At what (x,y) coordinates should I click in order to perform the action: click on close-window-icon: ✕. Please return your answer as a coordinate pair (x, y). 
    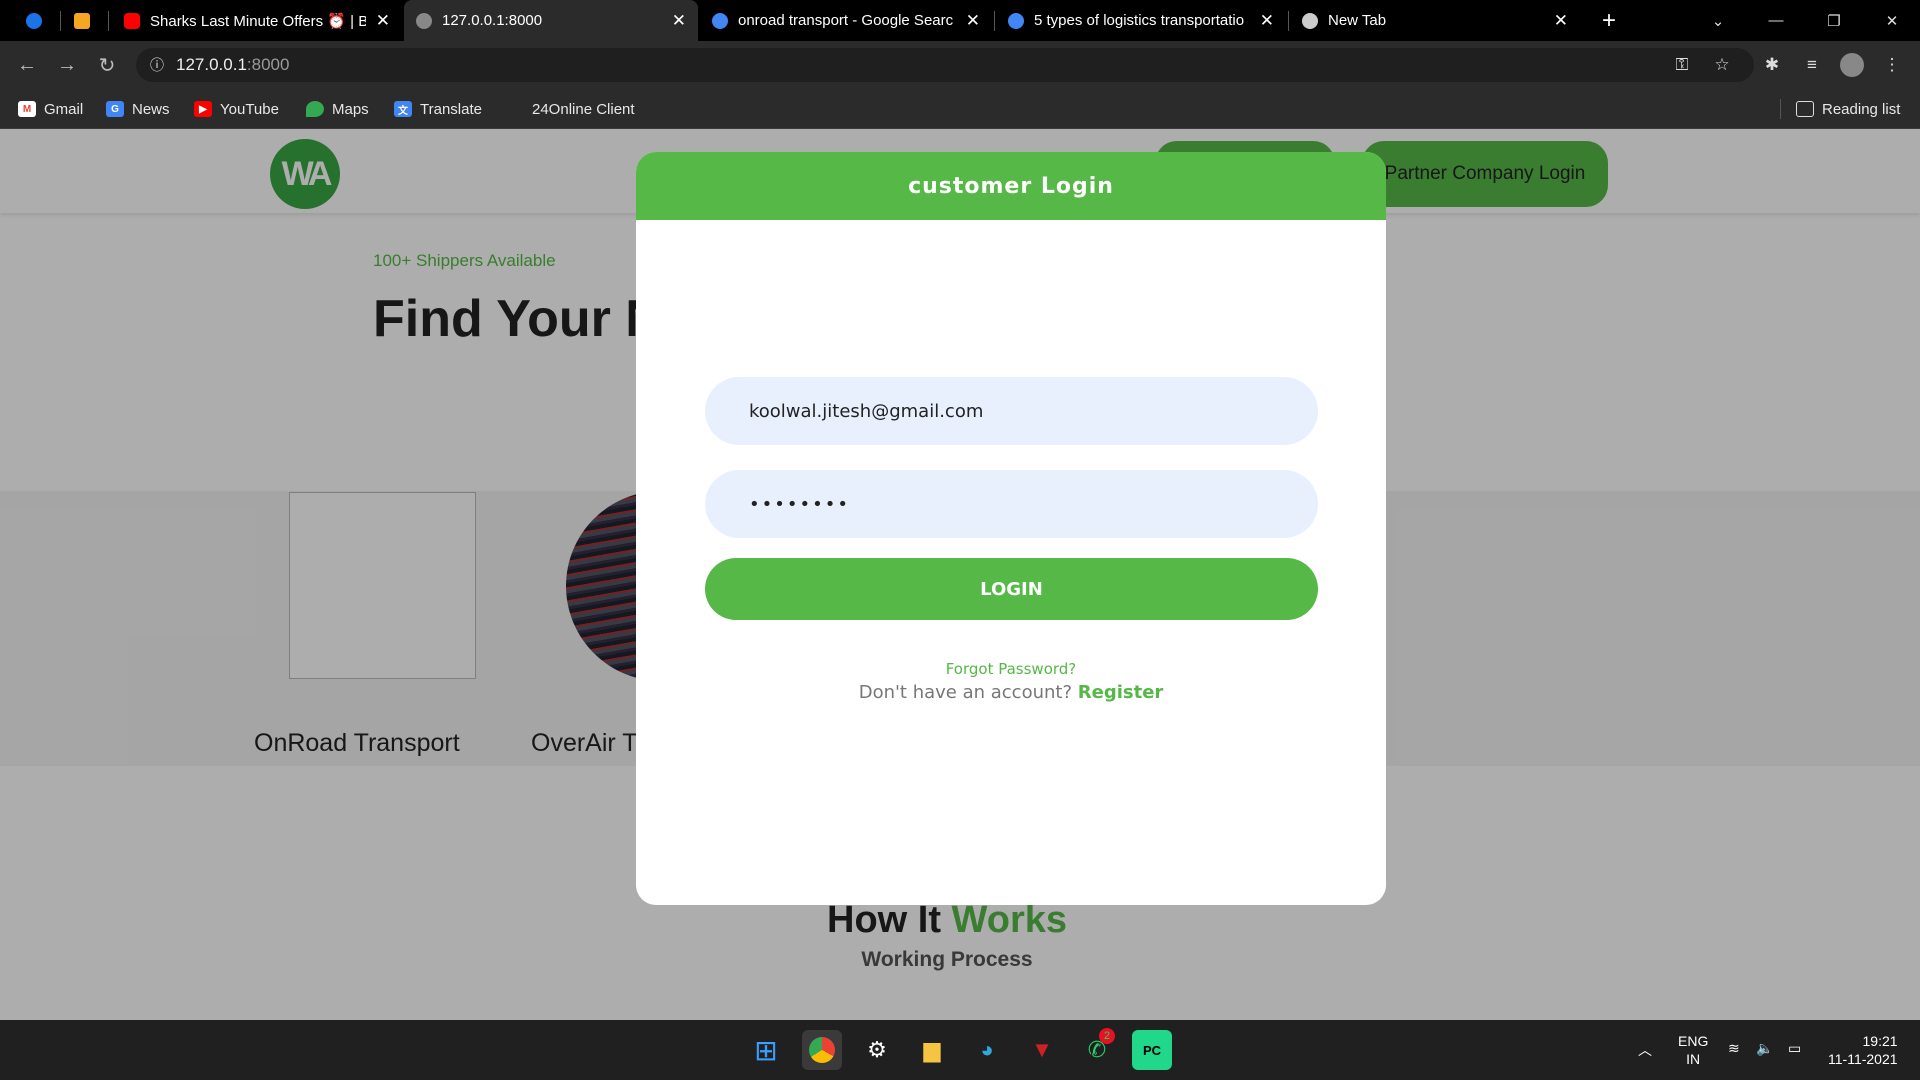
    Looking at the image, I should click on (1892, 20).